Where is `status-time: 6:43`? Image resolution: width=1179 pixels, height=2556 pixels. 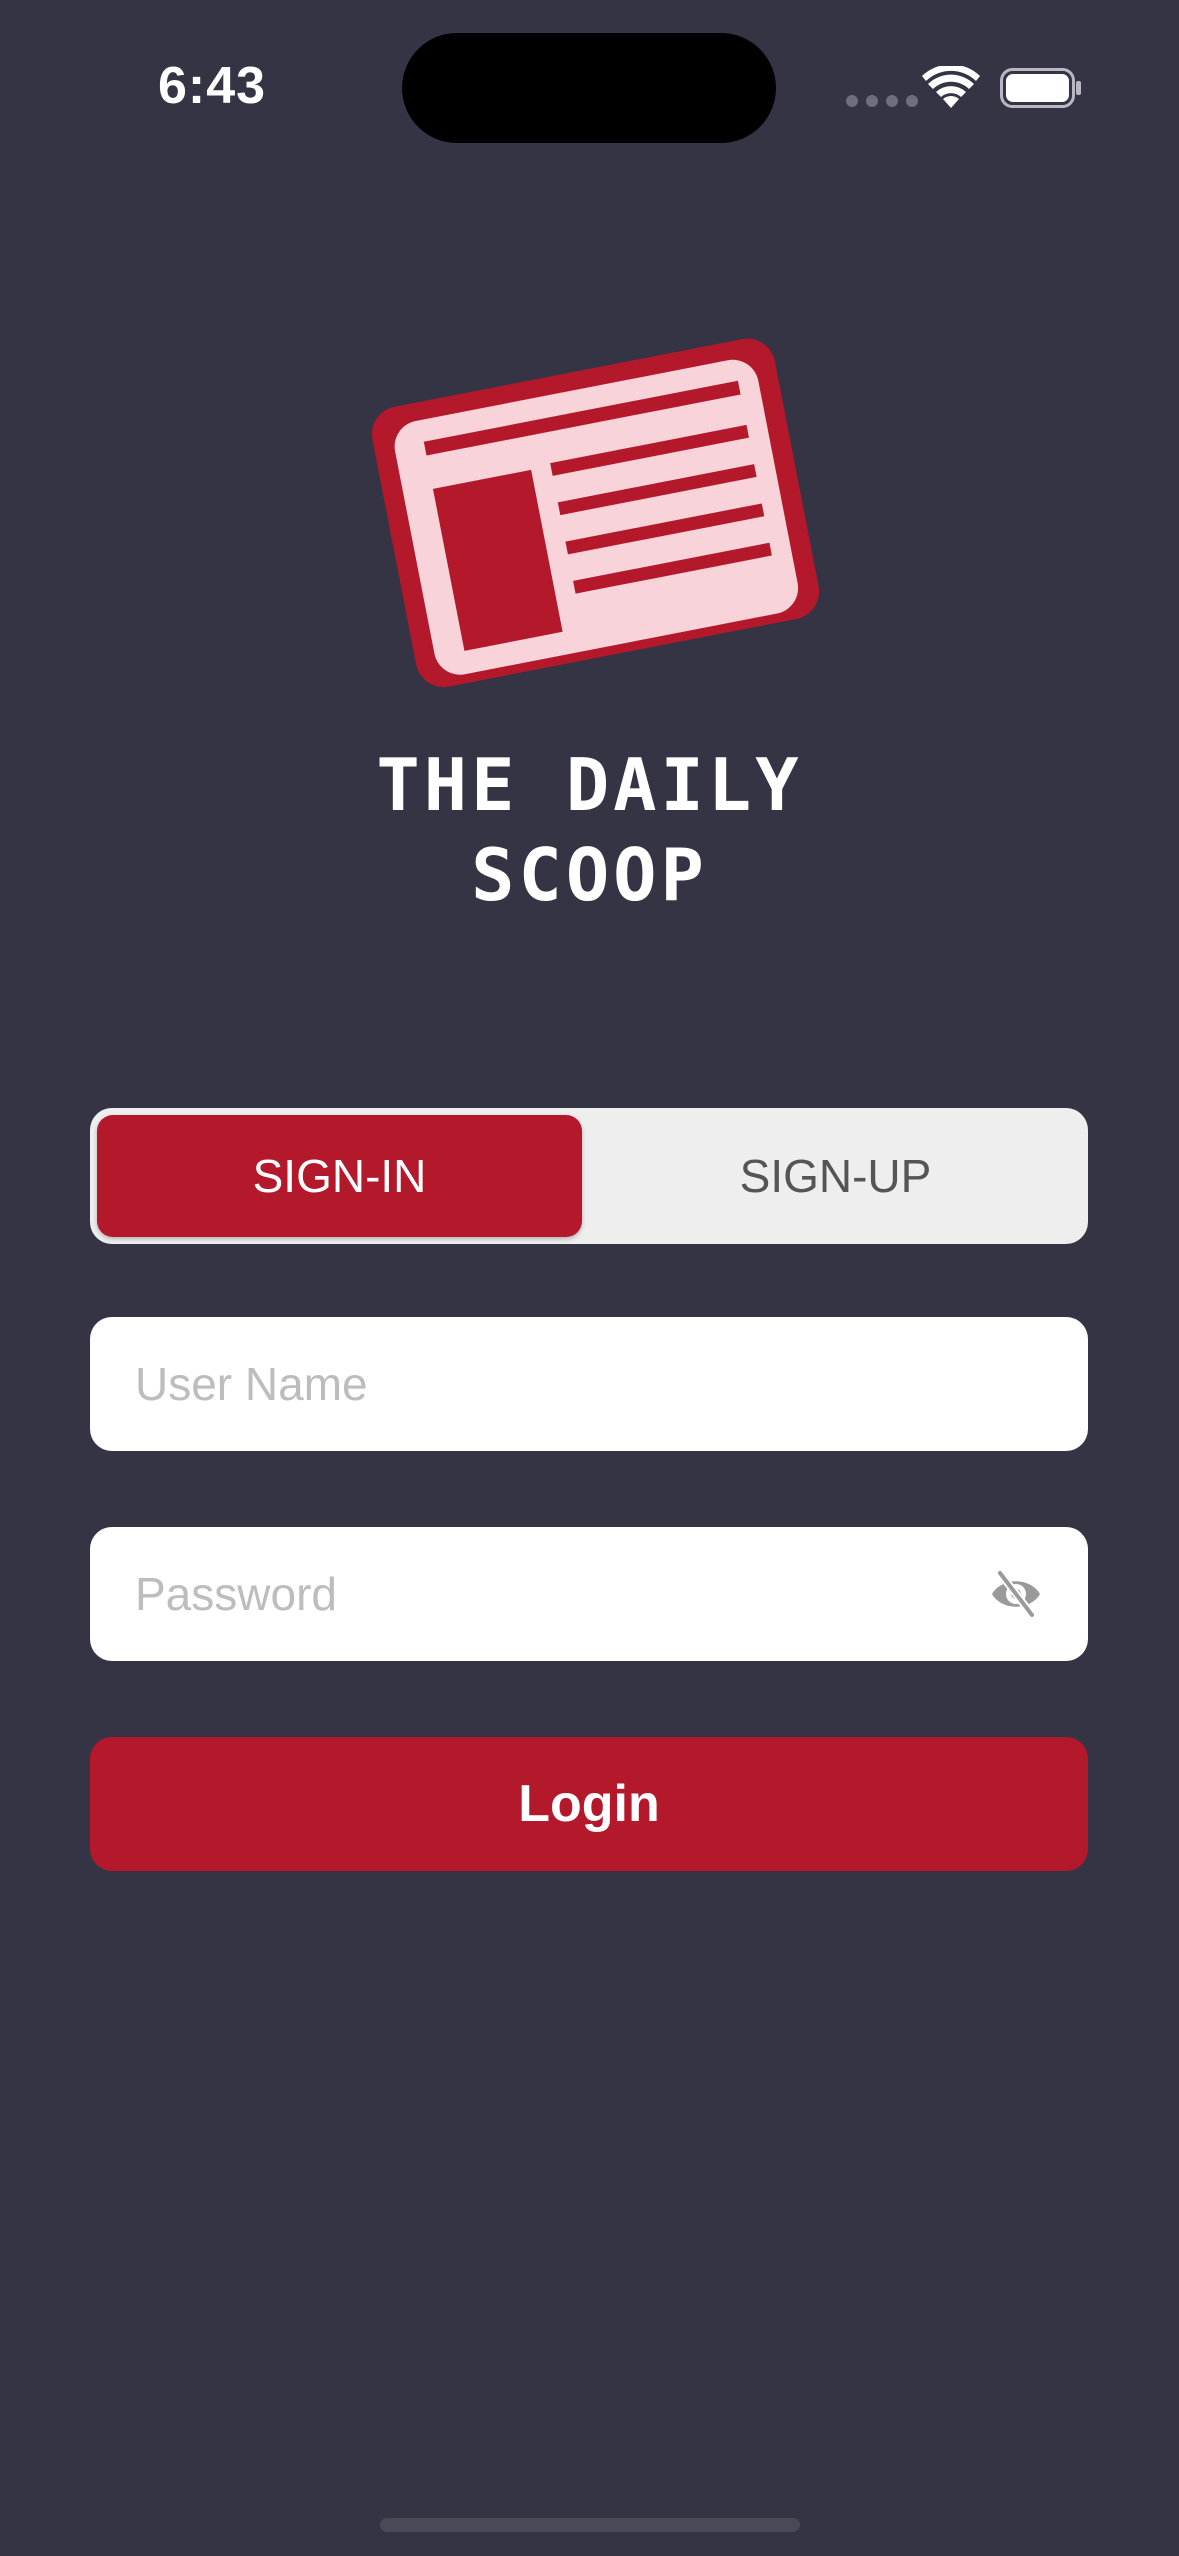 status-time: 6:43 is located at coordinates (212, 86).